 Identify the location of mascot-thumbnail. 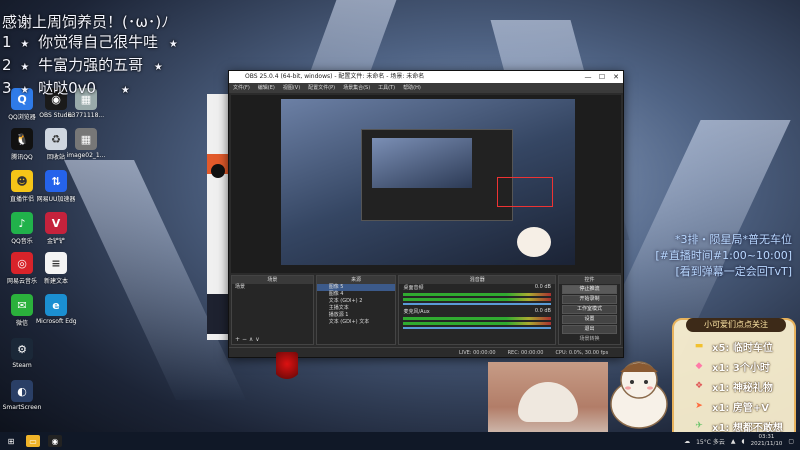
(534, 242).